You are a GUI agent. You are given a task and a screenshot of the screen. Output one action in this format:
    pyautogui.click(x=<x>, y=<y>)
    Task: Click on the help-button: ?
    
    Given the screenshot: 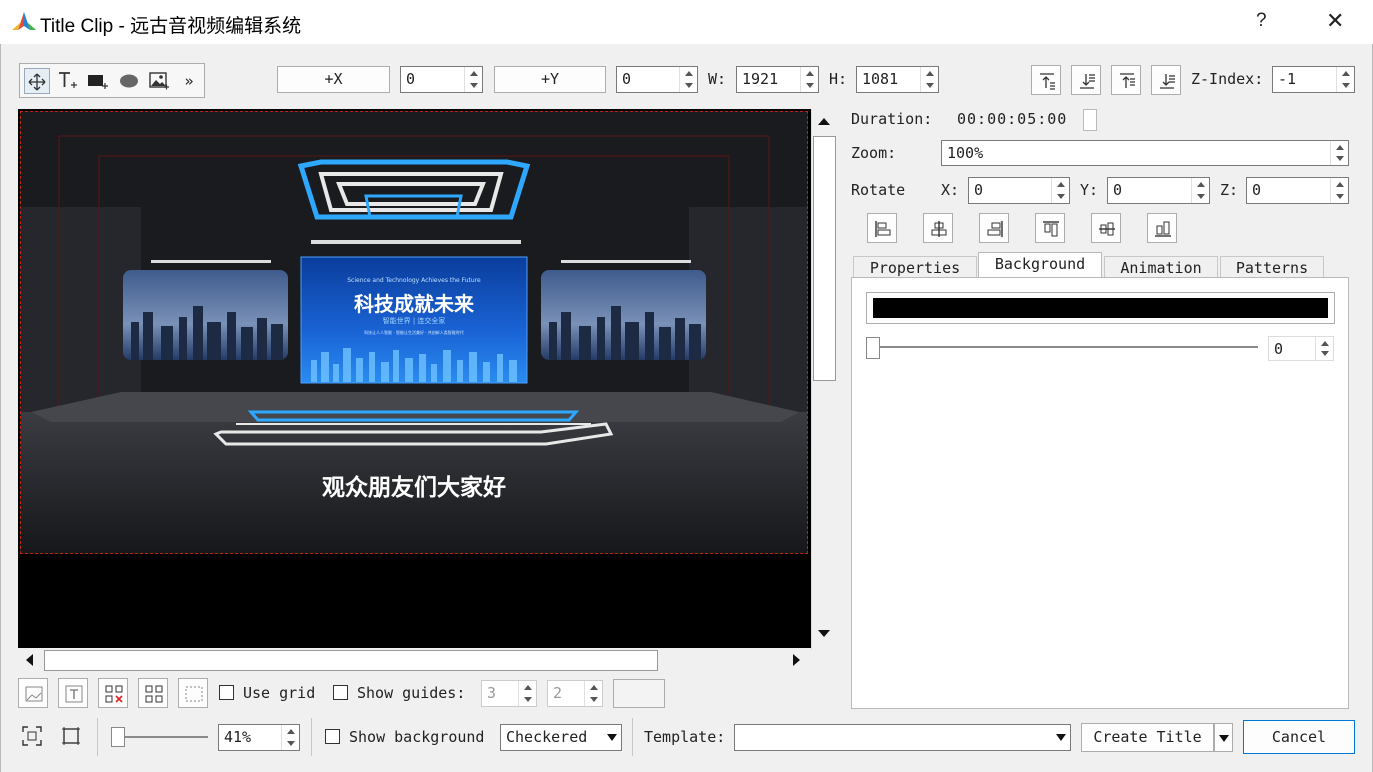 What is the action you would take?
    pyautogui.click(x=1261, y=21)
    